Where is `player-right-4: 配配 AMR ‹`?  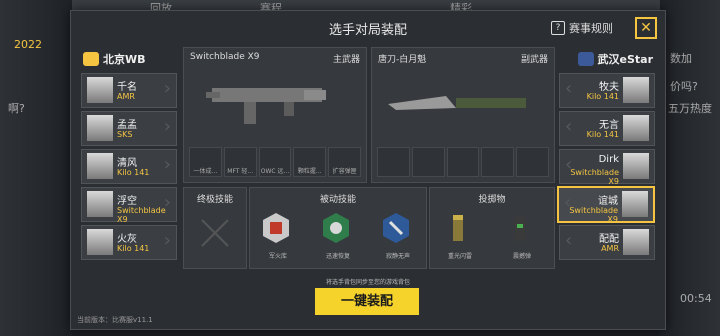
player-right-4: 配配 AMR ‹ is located at coordinates (607, 242).